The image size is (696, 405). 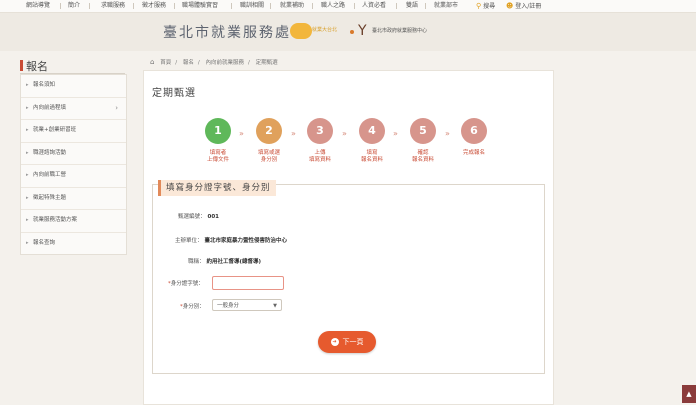 I want to click on employment-logo, so click(x=301, y=31).